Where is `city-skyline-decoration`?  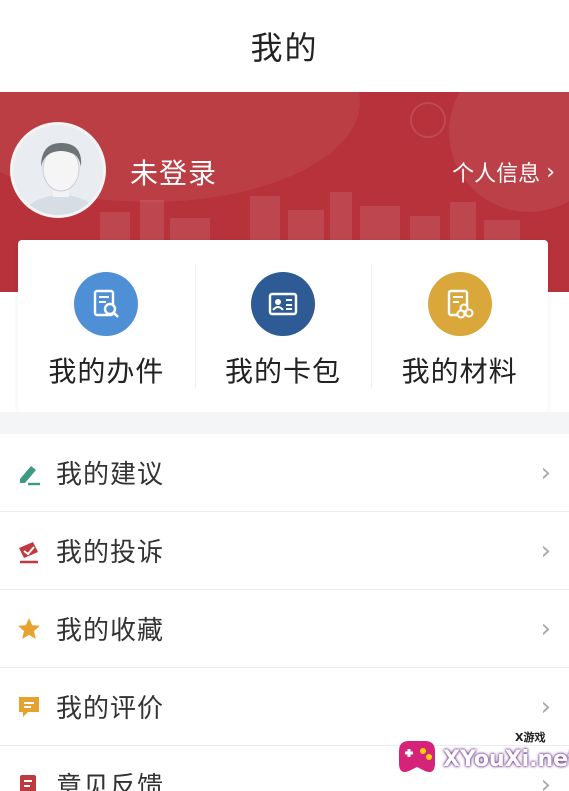 city-skyline-decoration is located at coordinates (310, 217).